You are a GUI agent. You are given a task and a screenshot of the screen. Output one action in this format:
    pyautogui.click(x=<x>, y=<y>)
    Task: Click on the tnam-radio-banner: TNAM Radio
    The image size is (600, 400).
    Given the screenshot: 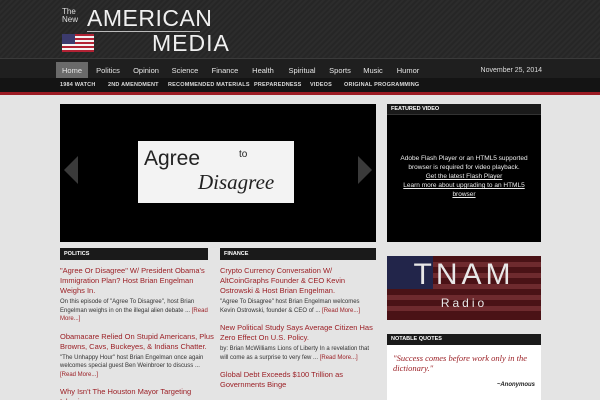 What is the action you would take?
    pyautogui.click(x=464, y=288)
    